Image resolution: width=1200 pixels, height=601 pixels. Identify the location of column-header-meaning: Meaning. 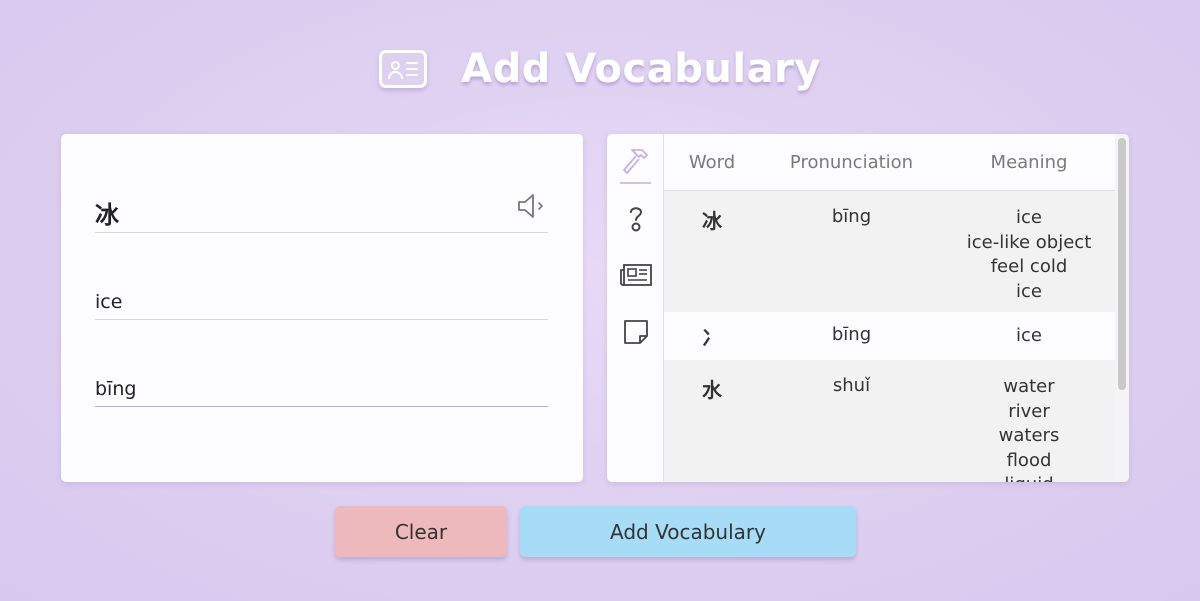
(1029, 162).